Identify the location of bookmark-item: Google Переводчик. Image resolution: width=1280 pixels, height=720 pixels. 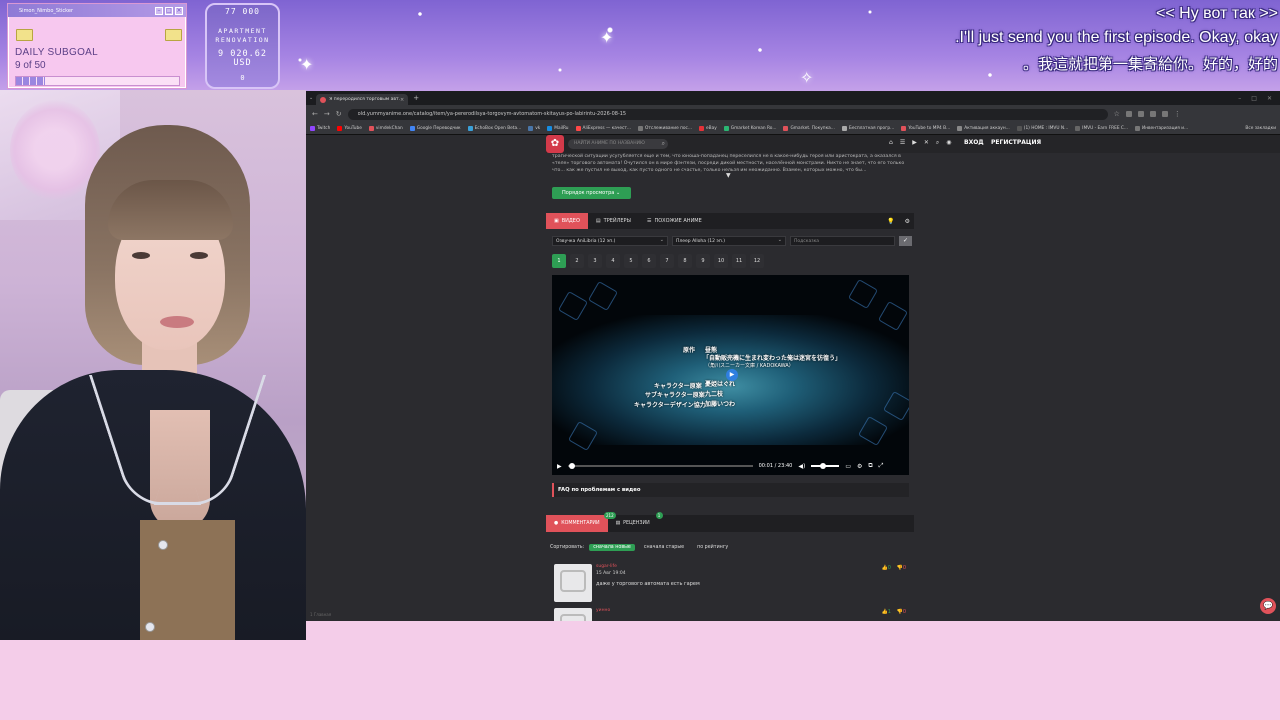
(435, 128).